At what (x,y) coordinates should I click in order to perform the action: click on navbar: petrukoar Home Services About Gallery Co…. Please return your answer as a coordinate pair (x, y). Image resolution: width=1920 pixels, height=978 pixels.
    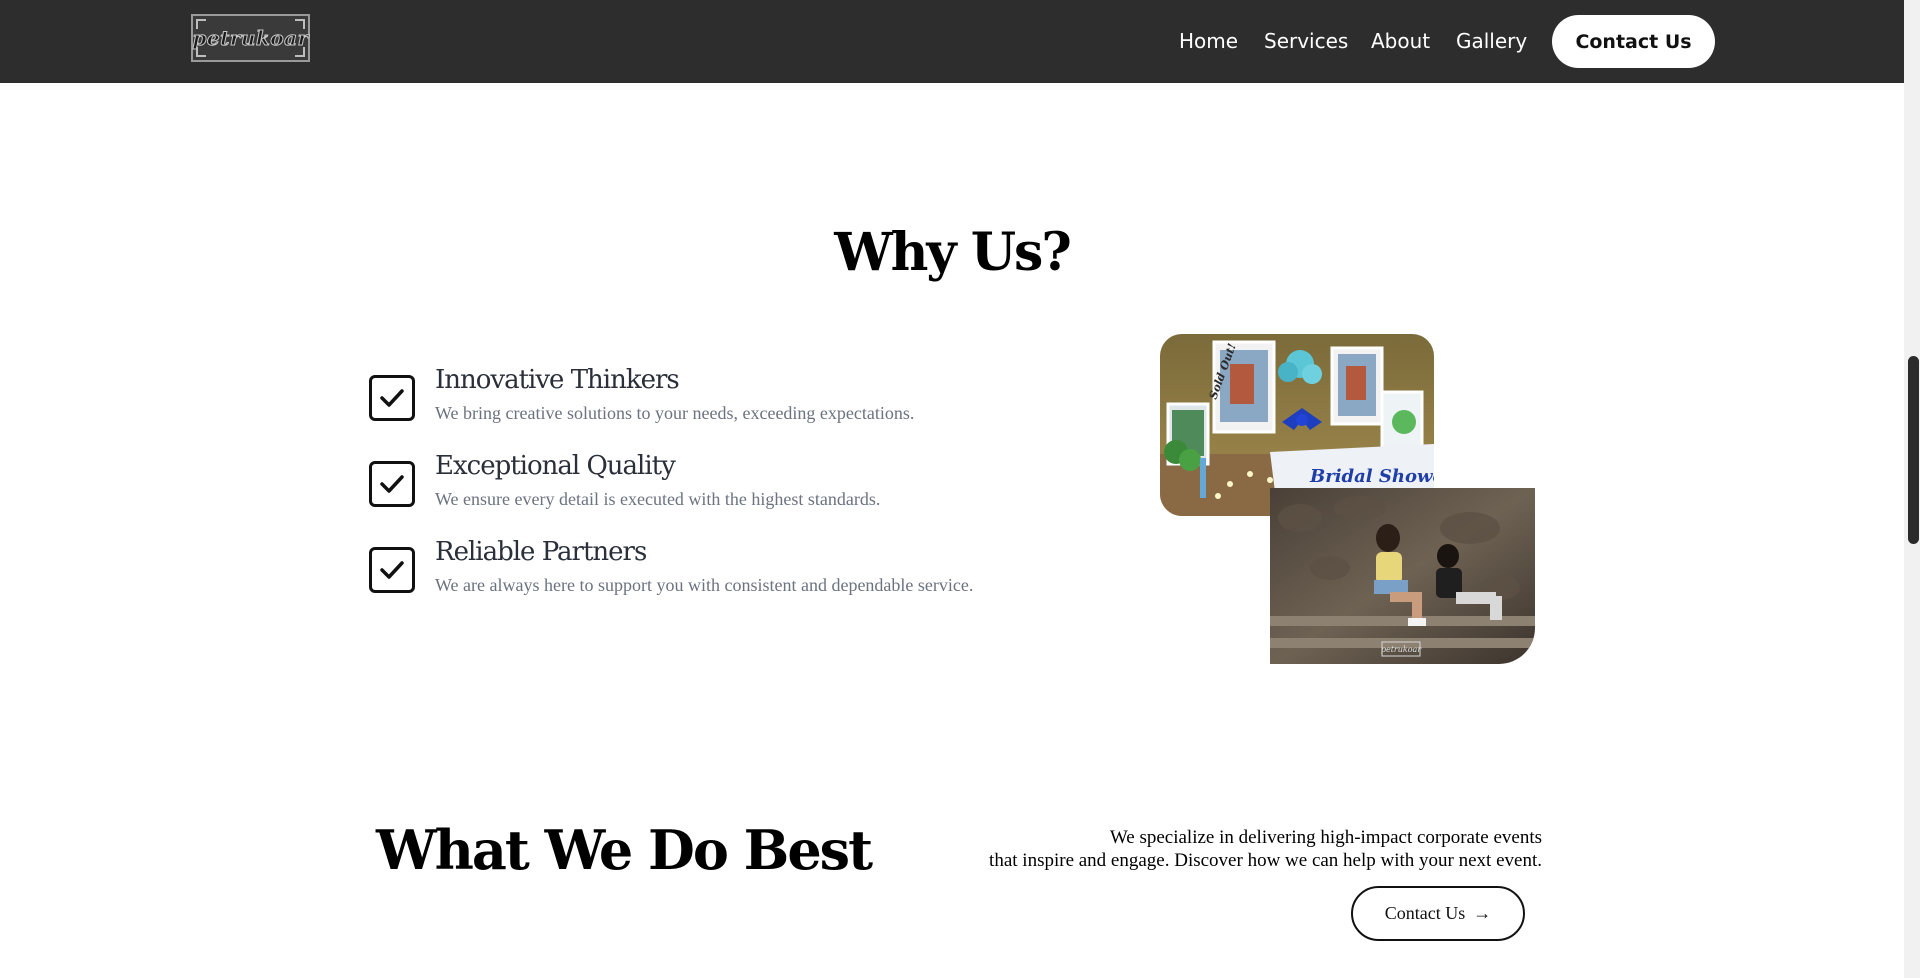
    Looking at the image, I should click on (952, 41).